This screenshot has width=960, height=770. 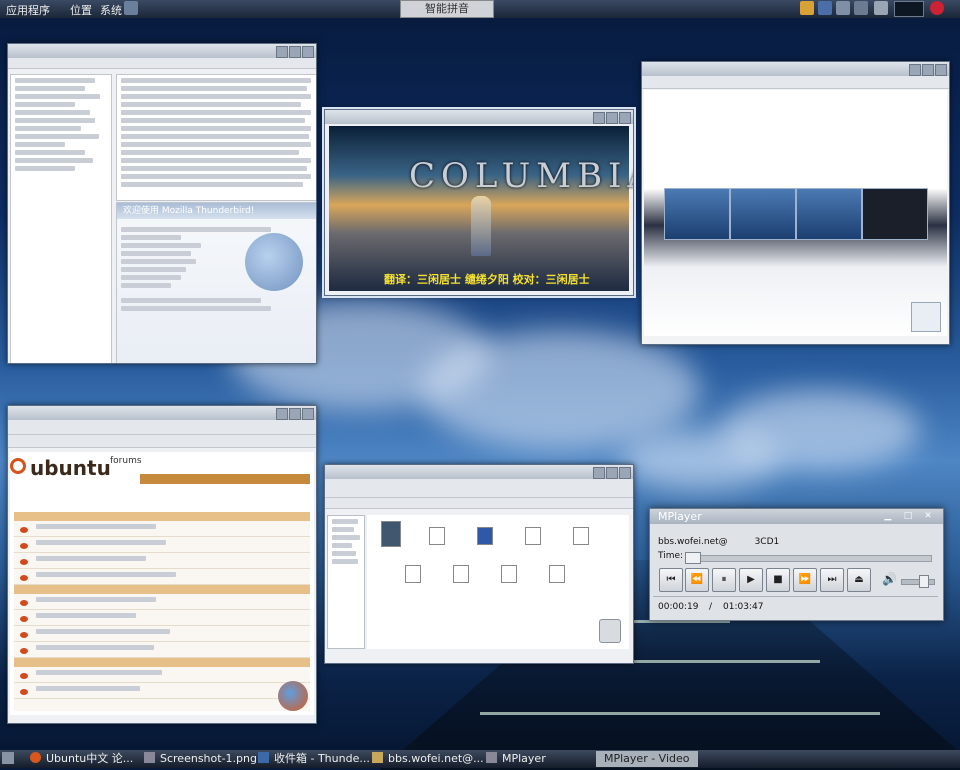 What do you see at coordinates (610, 631) in the screenshot?
I see `file-cabinet-icon` at bounding box center [610, 631].